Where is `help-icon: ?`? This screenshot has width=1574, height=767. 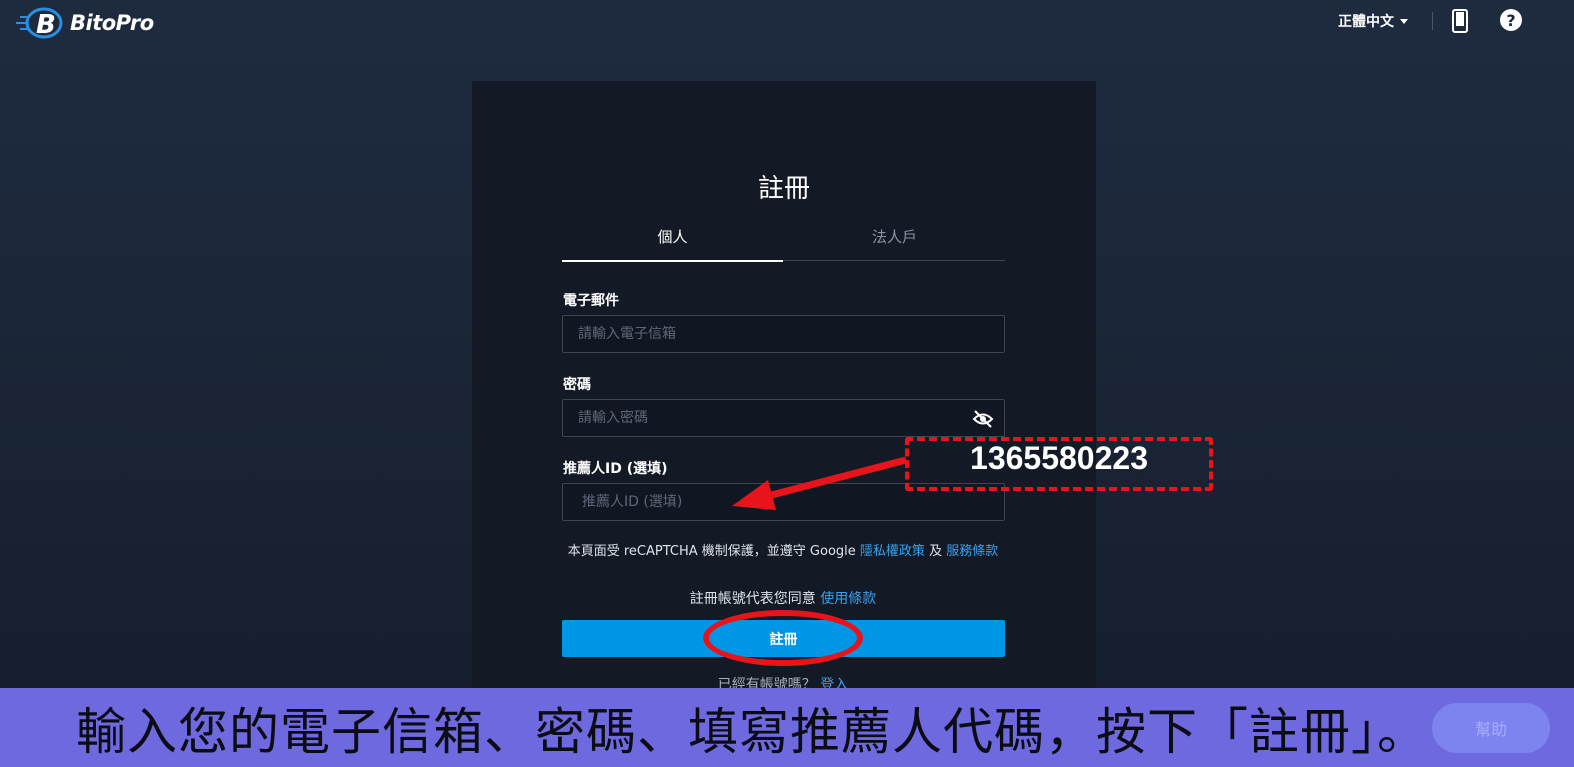 help-icon: ? is located at coordinates (1511, 20).